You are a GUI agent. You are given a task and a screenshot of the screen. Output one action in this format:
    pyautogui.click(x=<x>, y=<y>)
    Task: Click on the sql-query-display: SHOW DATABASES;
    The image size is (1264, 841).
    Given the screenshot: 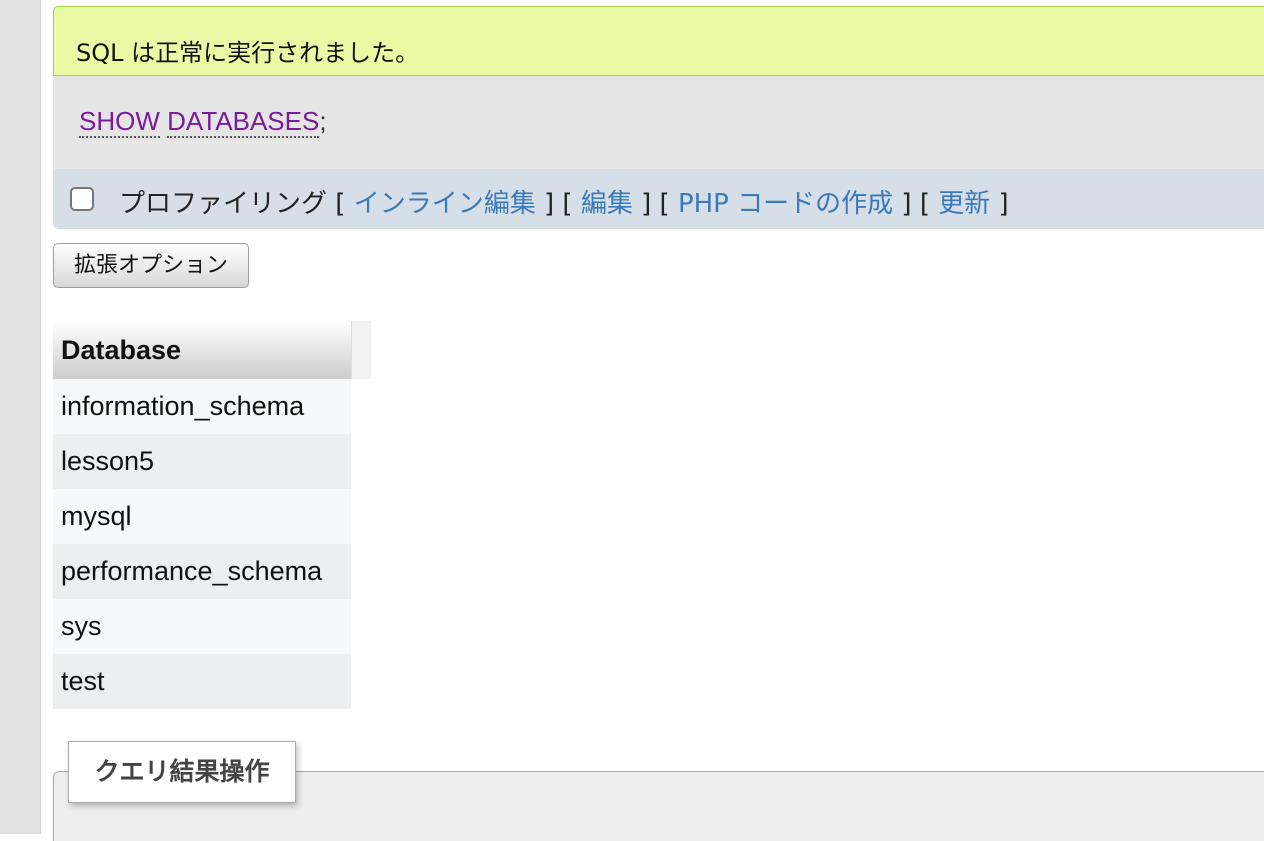 What is the action you would take?
    pyautogui.click(x=658, y=122)
    